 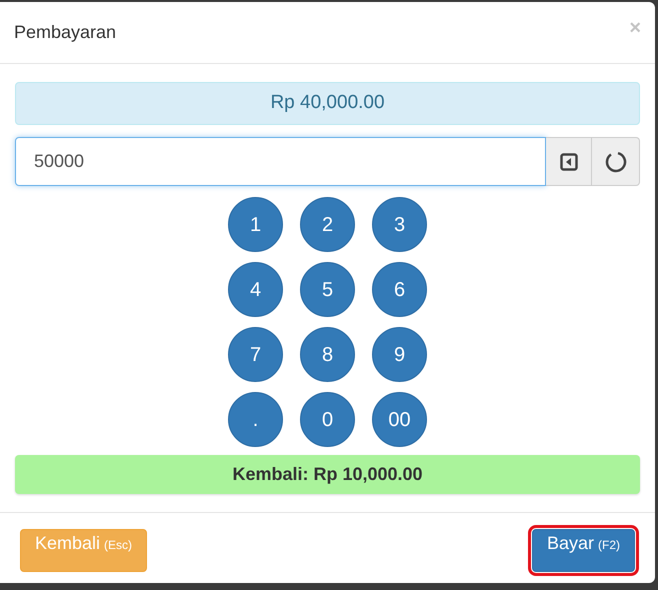 What do you see at coordinates (399, 354) in the screenshot?
I see `keypad-key: 9` at bounding box center [399, 354].